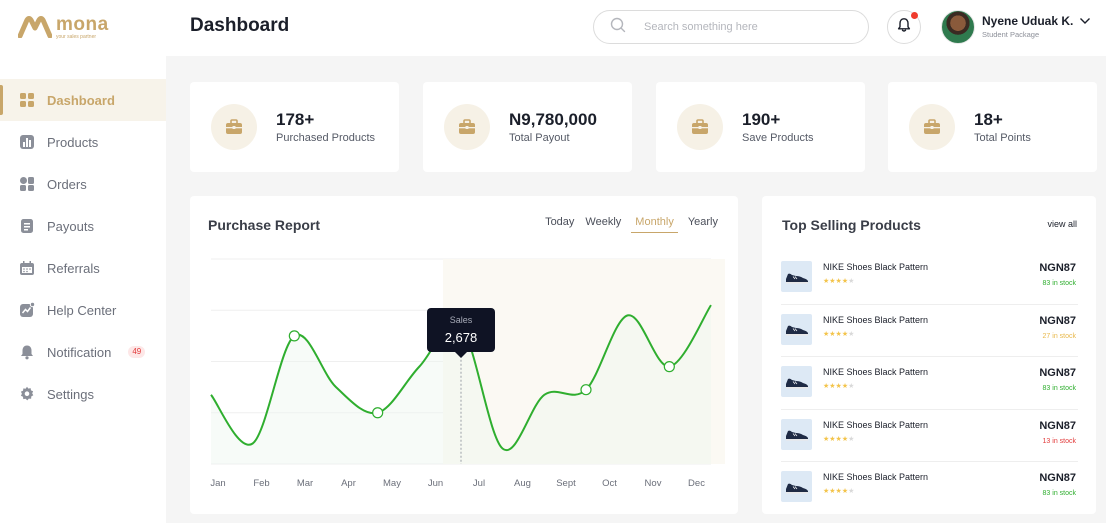 The height and width of the screenshot is (523, 1106). I want to click on orders-icon, so click(27, 184).